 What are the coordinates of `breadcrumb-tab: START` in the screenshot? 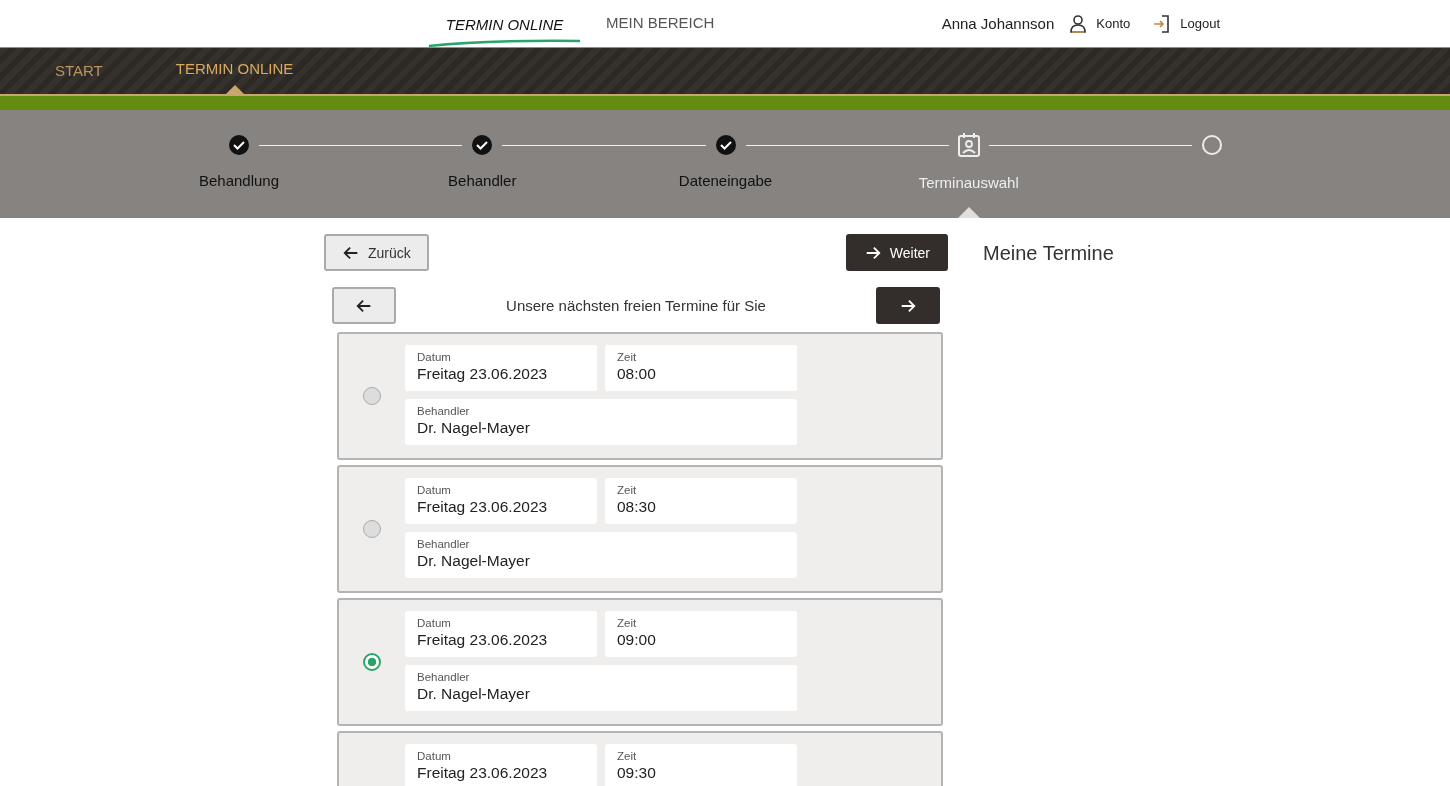 It's located at (79, 71).